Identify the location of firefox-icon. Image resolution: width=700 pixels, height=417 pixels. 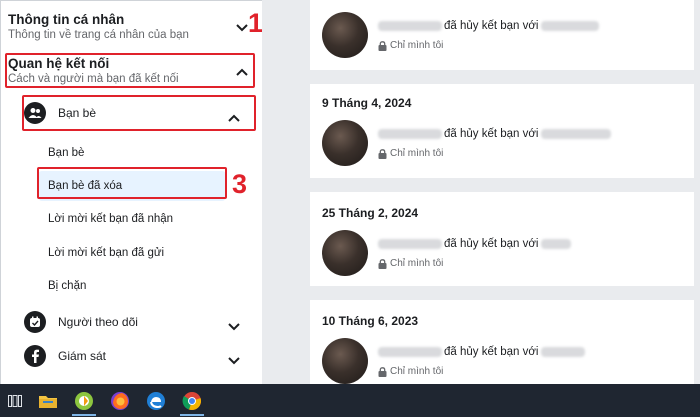
(120, 400).